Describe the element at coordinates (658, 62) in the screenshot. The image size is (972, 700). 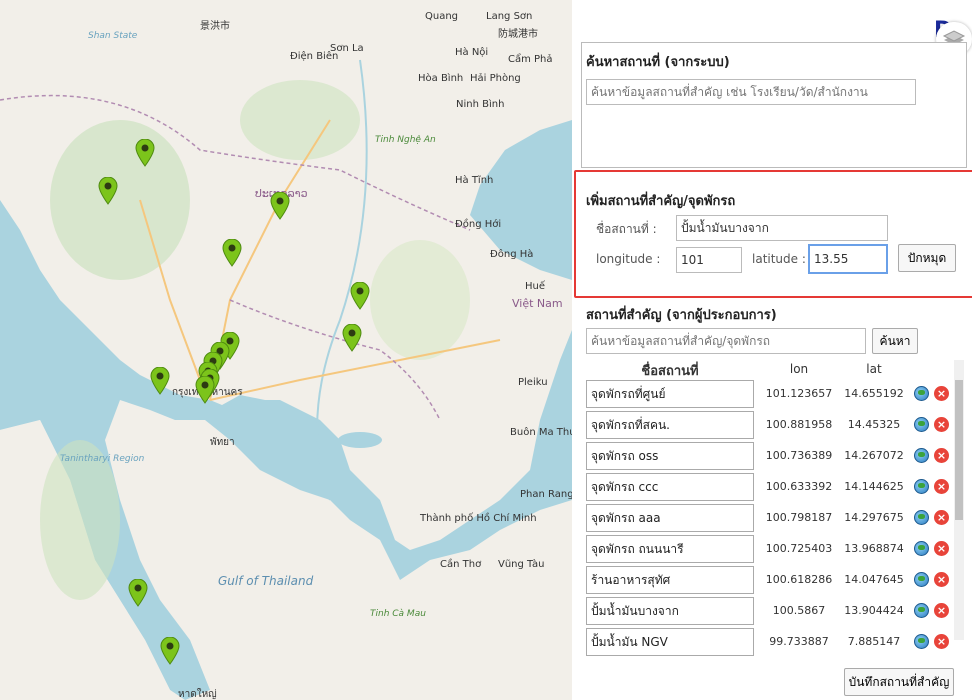
I see `search-system-title: ค้นหาสถานที่ (จากระบบ)` at that location.